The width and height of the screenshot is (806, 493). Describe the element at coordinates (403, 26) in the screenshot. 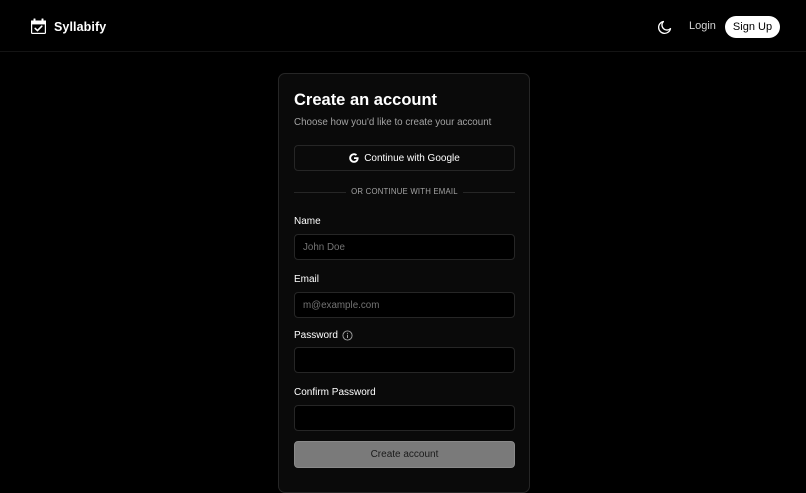

I see `navbar: Syllabify Login Sign Up` at that location.